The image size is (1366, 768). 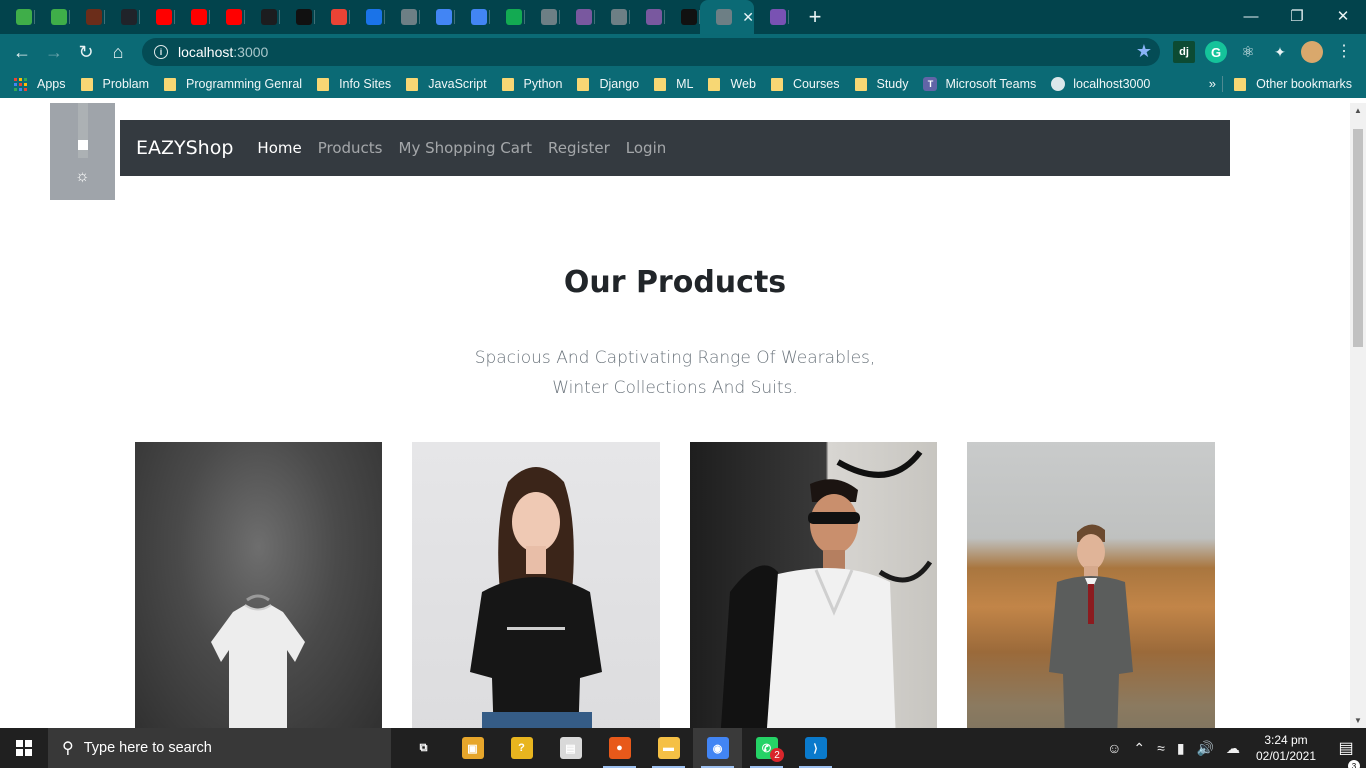 What do you see at coordinates (114, 84) in the screenshot?
I see `bookmark-item: Problam` at bounding box center [114, 84].